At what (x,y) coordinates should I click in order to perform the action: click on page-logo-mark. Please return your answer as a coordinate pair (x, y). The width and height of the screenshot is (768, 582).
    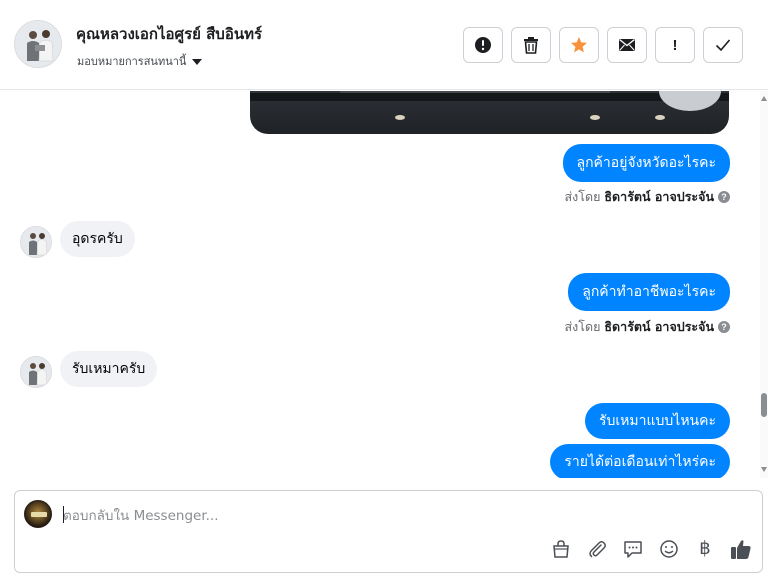
    Looking at the image, I should click on (39, 514).